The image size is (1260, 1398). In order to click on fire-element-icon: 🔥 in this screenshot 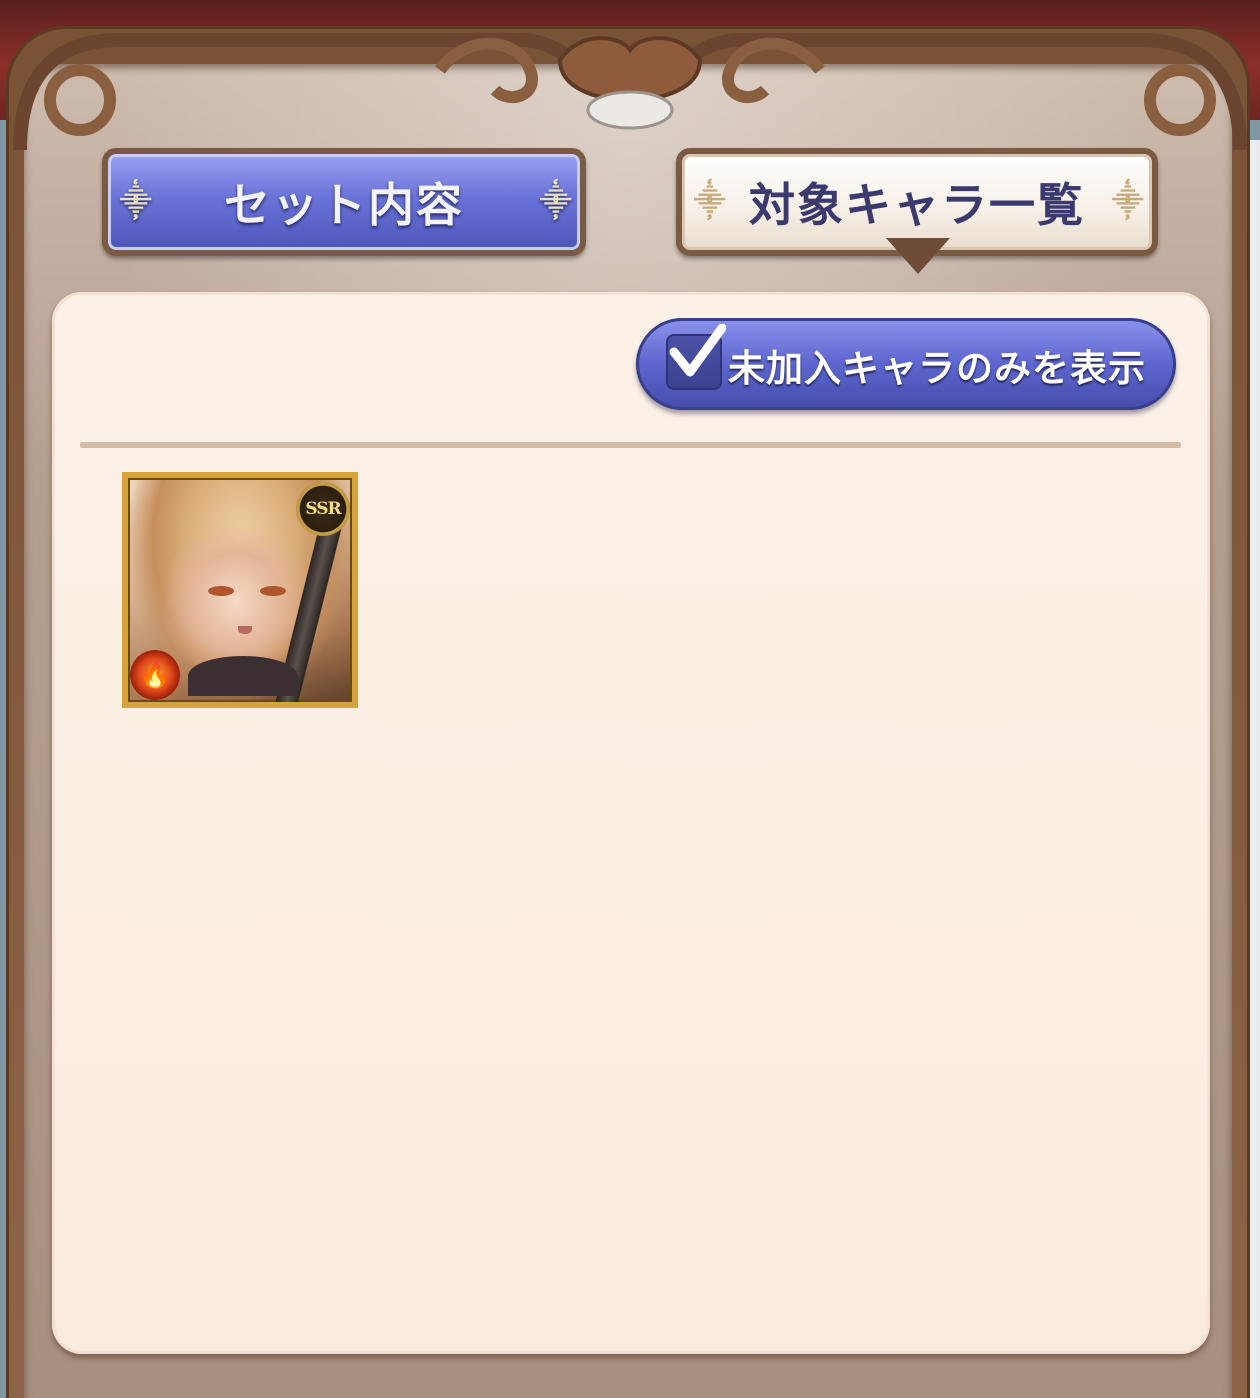, I will do `click(155, 675)`.